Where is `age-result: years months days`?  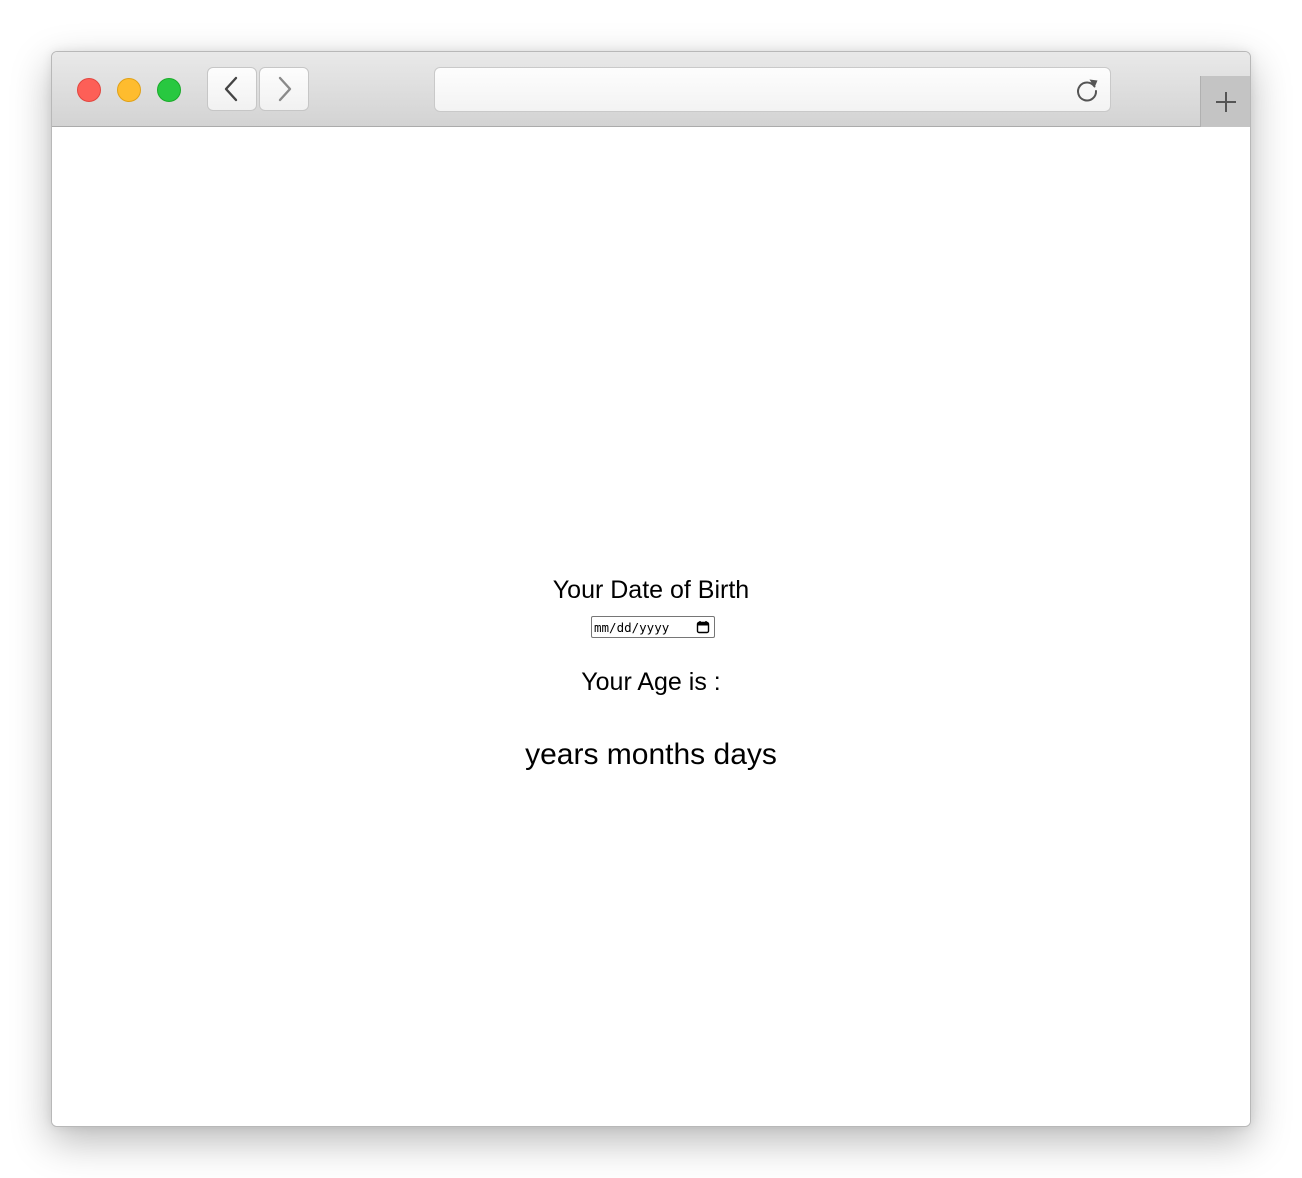 age-result: years months days is located at coordinates (651, 754).